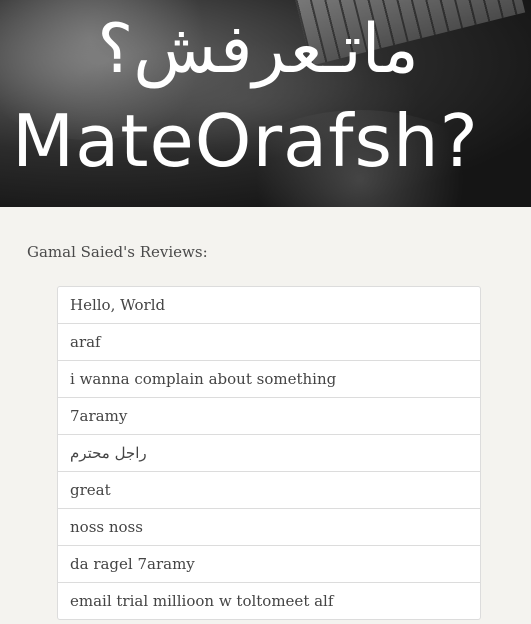 This screenshot has width=531, height=624. What do you see at coordinates (269, 600) in the screenshot?
I see `review-item: email trial millioon w toltomeet alf` at bounding box center [269, 600].